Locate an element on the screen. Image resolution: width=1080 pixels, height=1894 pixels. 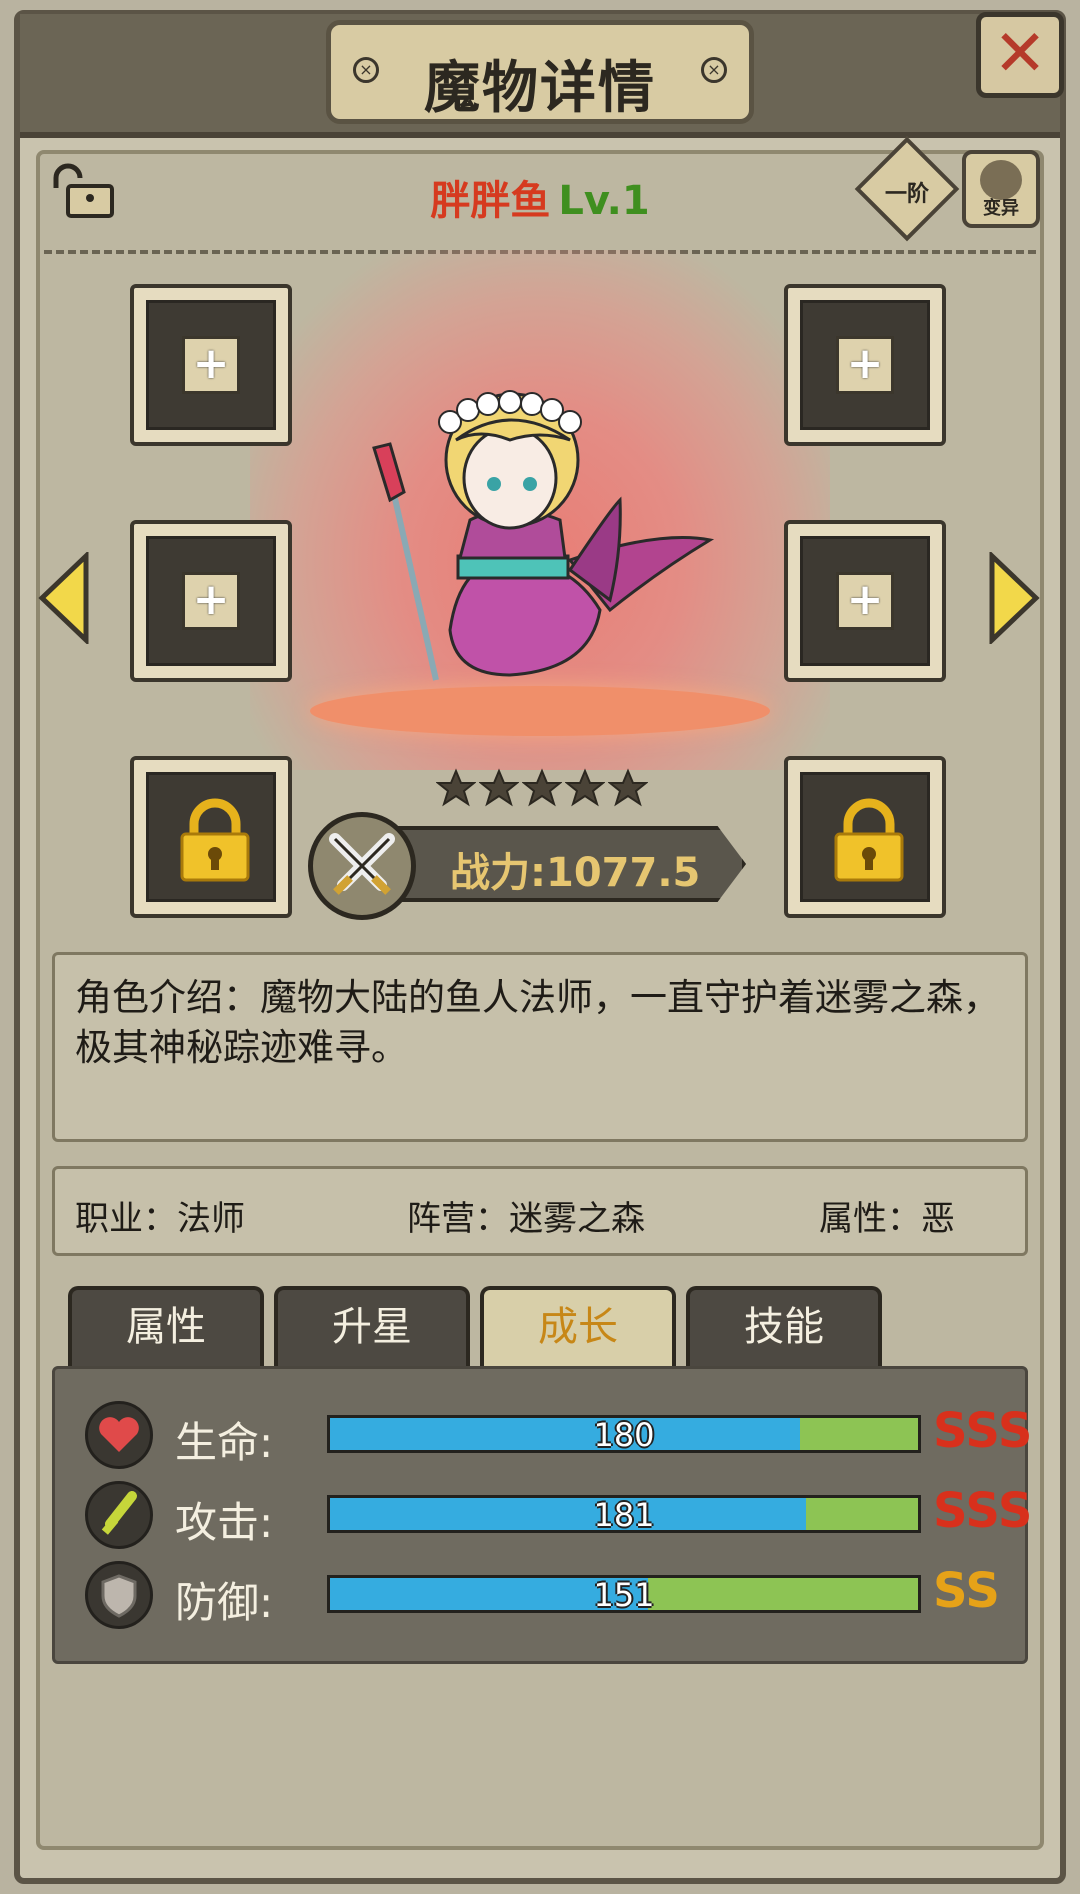
star-rating is located at coordinates (544, 788).